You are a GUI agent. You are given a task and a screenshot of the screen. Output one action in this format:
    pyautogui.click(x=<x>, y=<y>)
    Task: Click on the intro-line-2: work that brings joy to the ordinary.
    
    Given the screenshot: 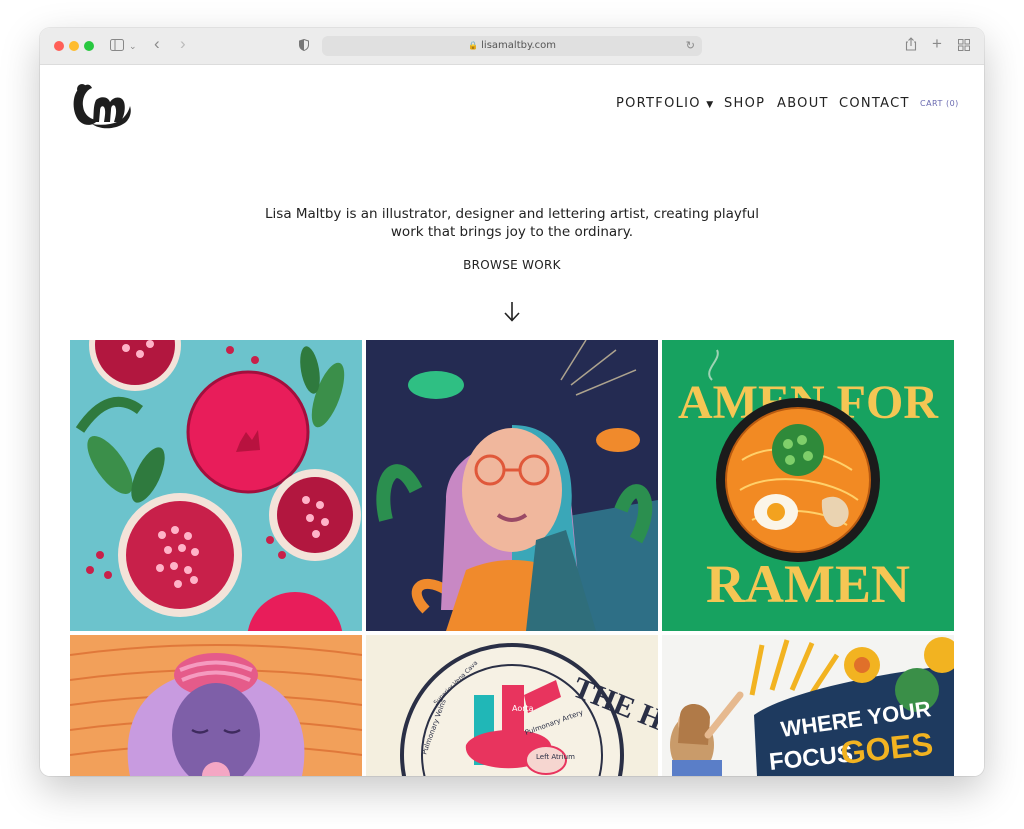 What is the action you would take?
    pyautogui.click(x=512, y=232)
    